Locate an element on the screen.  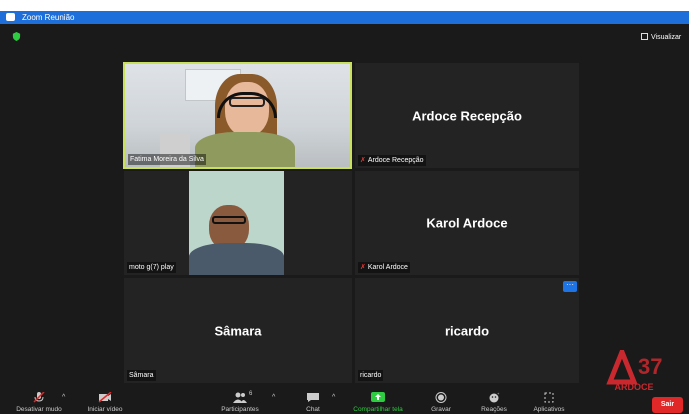
participants-count: 6 is located at coordinates (251, 394).